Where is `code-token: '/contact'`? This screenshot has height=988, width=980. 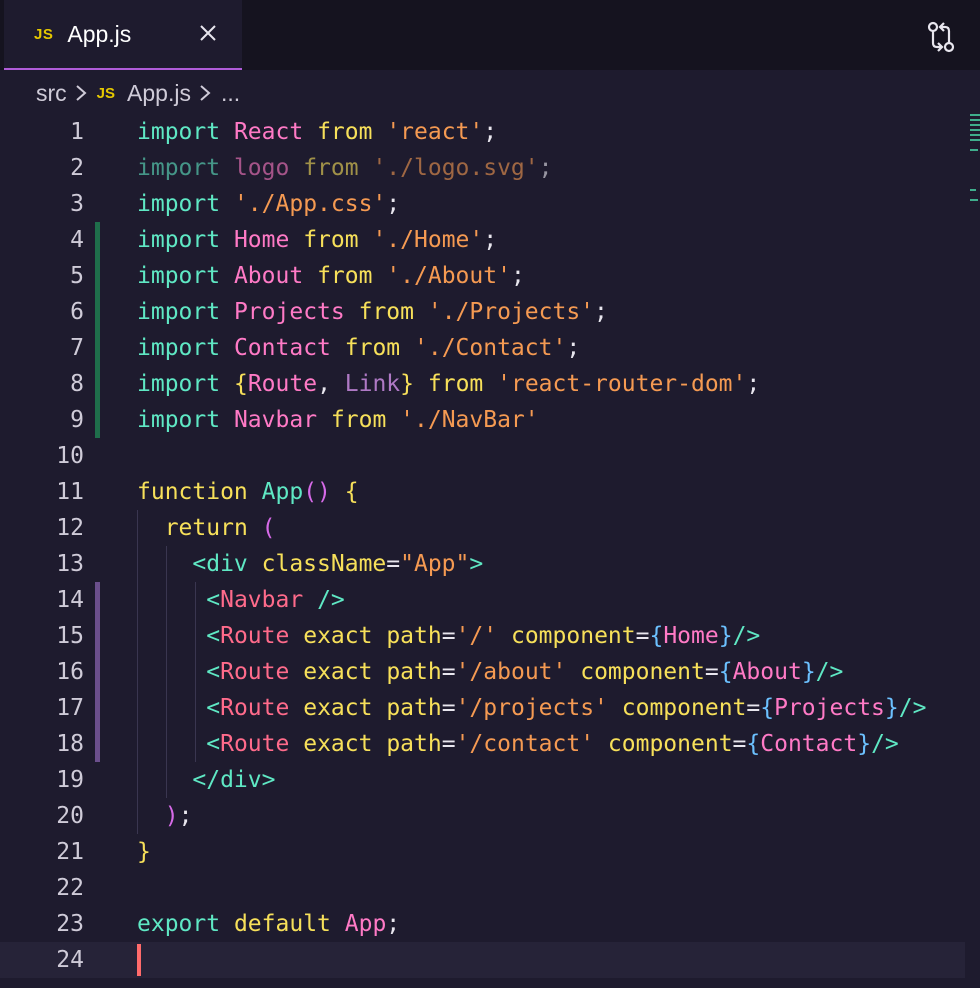
code-token: '/contact' is located at coordinates (525, 744).